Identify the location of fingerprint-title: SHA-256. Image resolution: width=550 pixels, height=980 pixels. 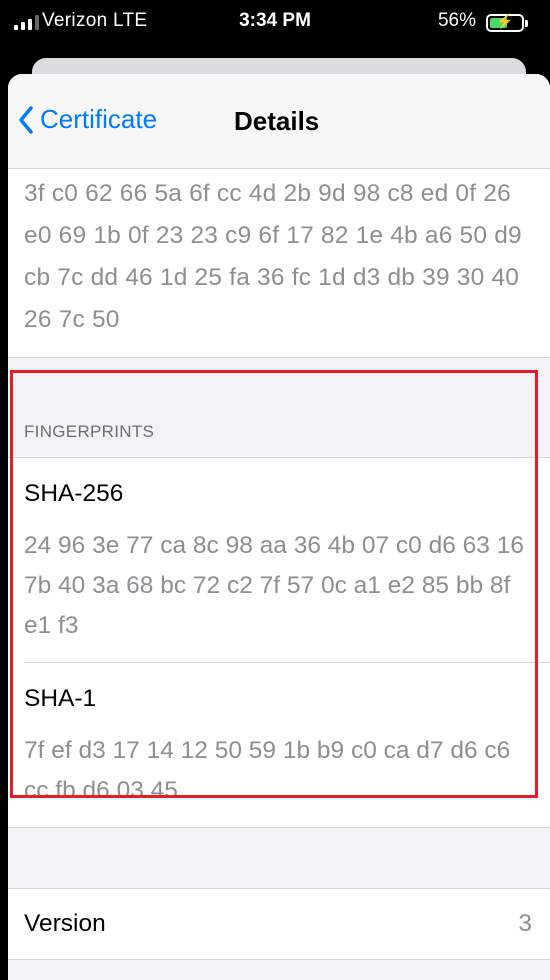
(74, 493).